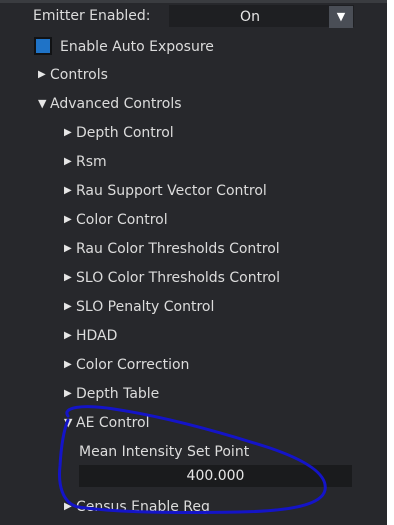 The image size is (394, 525). I want to click on tree-item-depth-control: ▶ Depth Control, so click(119, 133).